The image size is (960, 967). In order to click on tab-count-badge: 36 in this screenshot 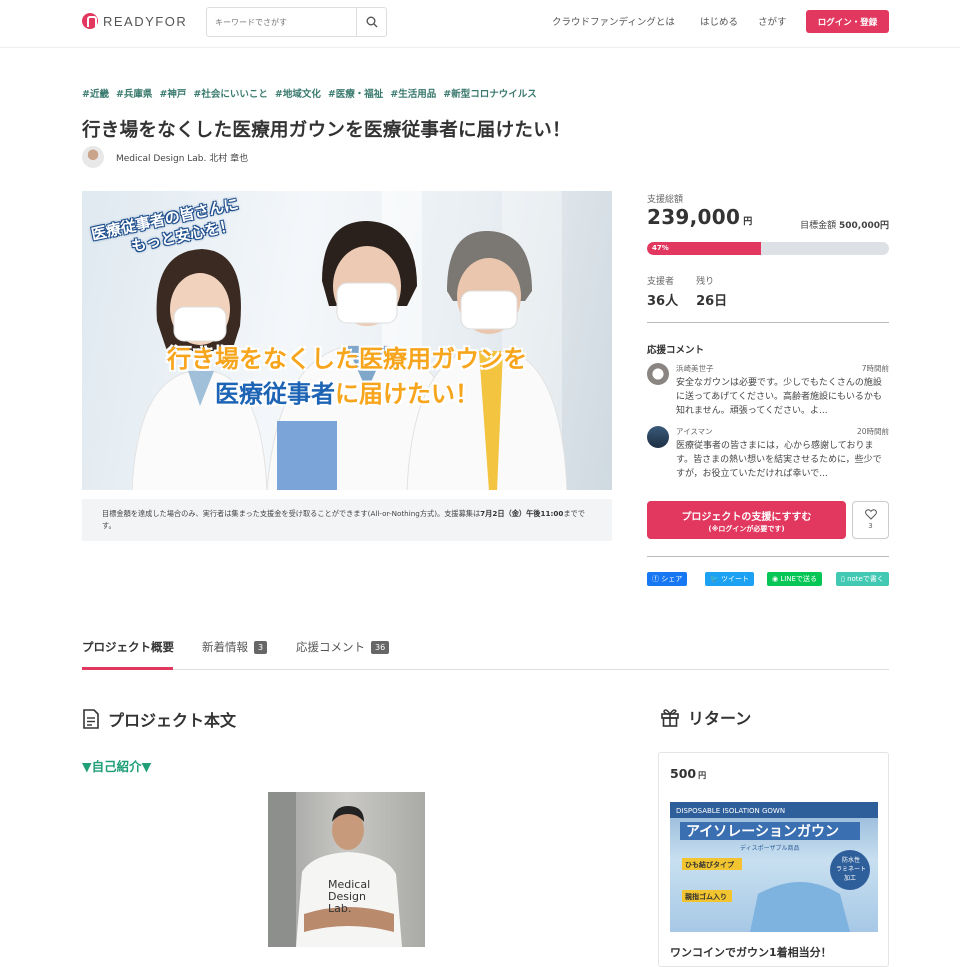, I will do `click(380, 647)`.